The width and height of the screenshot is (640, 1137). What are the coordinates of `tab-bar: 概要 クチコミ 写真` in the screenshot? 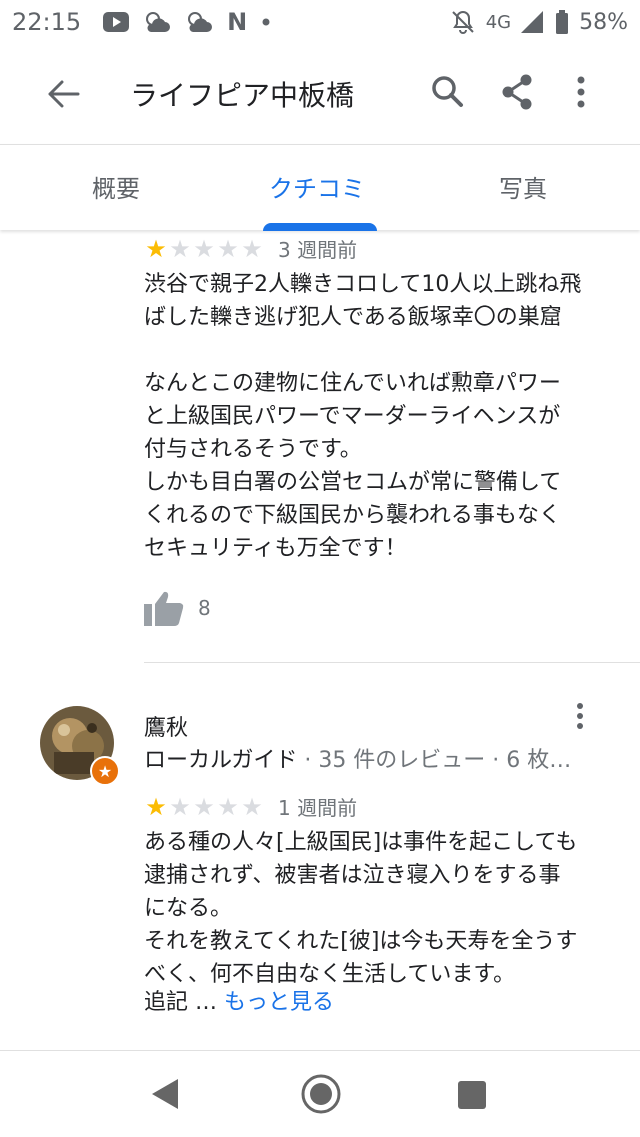 It's located at (320, 187).